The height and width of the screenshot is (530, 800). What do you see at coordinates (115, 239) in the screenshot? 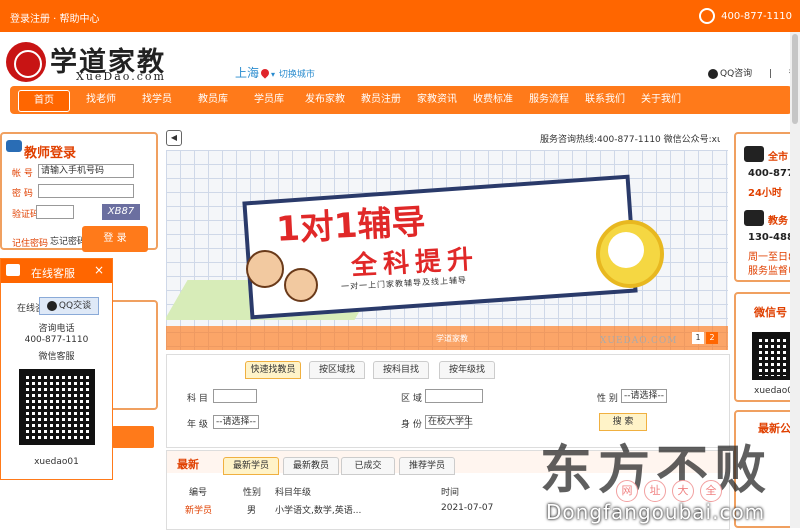
I see `login-button: 登 录` at bounding box center [115, 239].